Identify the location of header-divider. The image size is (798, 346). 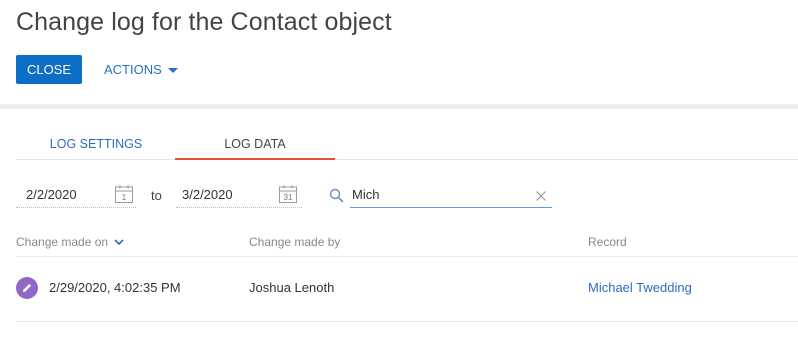
(399, 106).